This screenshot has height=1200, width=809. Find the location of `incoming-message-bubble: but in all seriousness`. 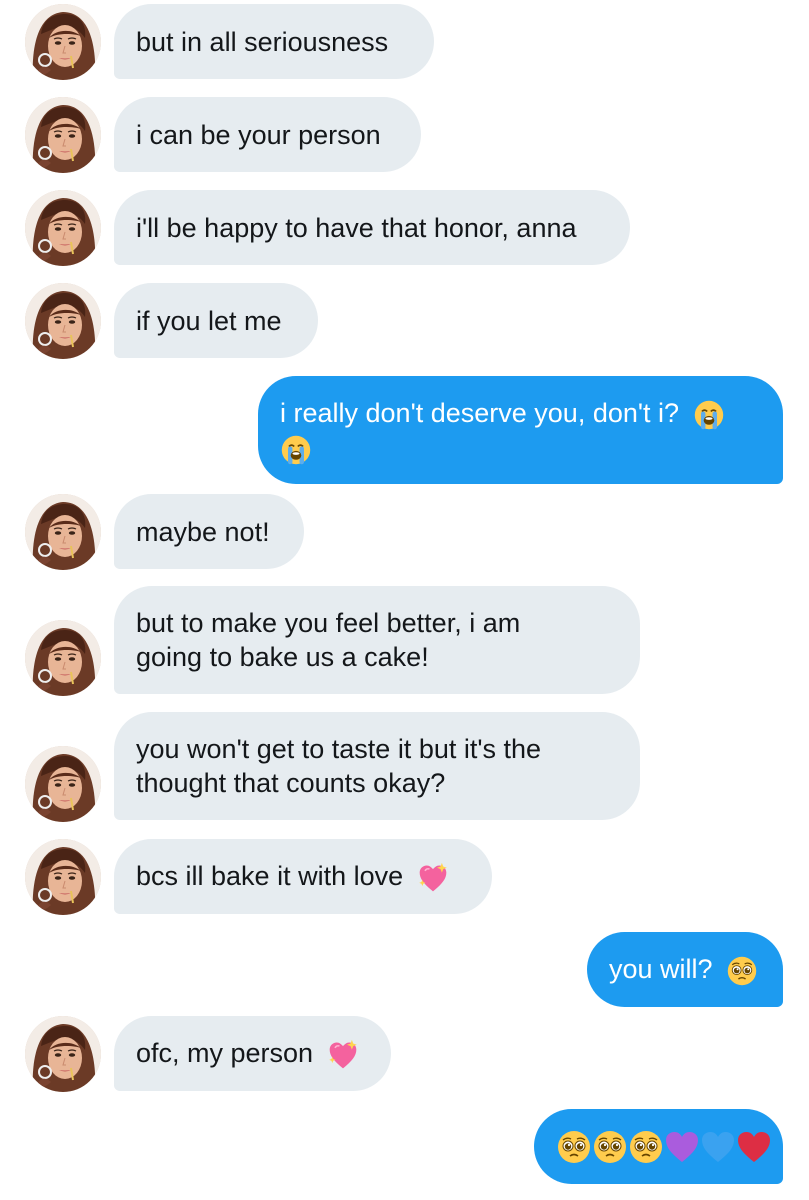

incoming-message-bubble: but in all seriousness is located at coordinates (274, 41).